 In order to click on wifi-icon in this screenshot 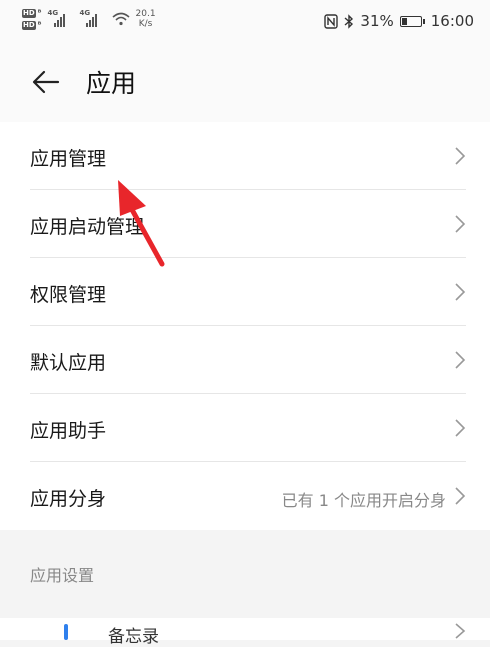, I will do `click(120, 19)`.